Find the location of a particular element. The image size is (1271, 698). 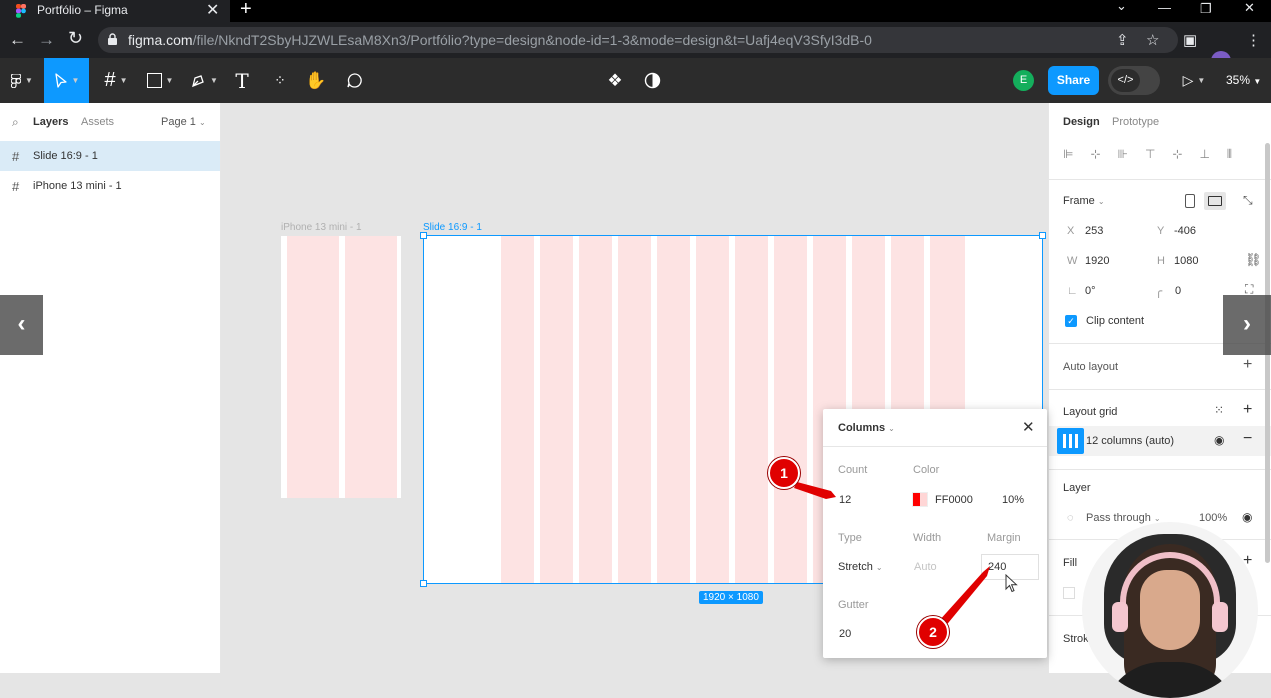

frame-tool-button: # ▼ is located at coordinates (116, 80).